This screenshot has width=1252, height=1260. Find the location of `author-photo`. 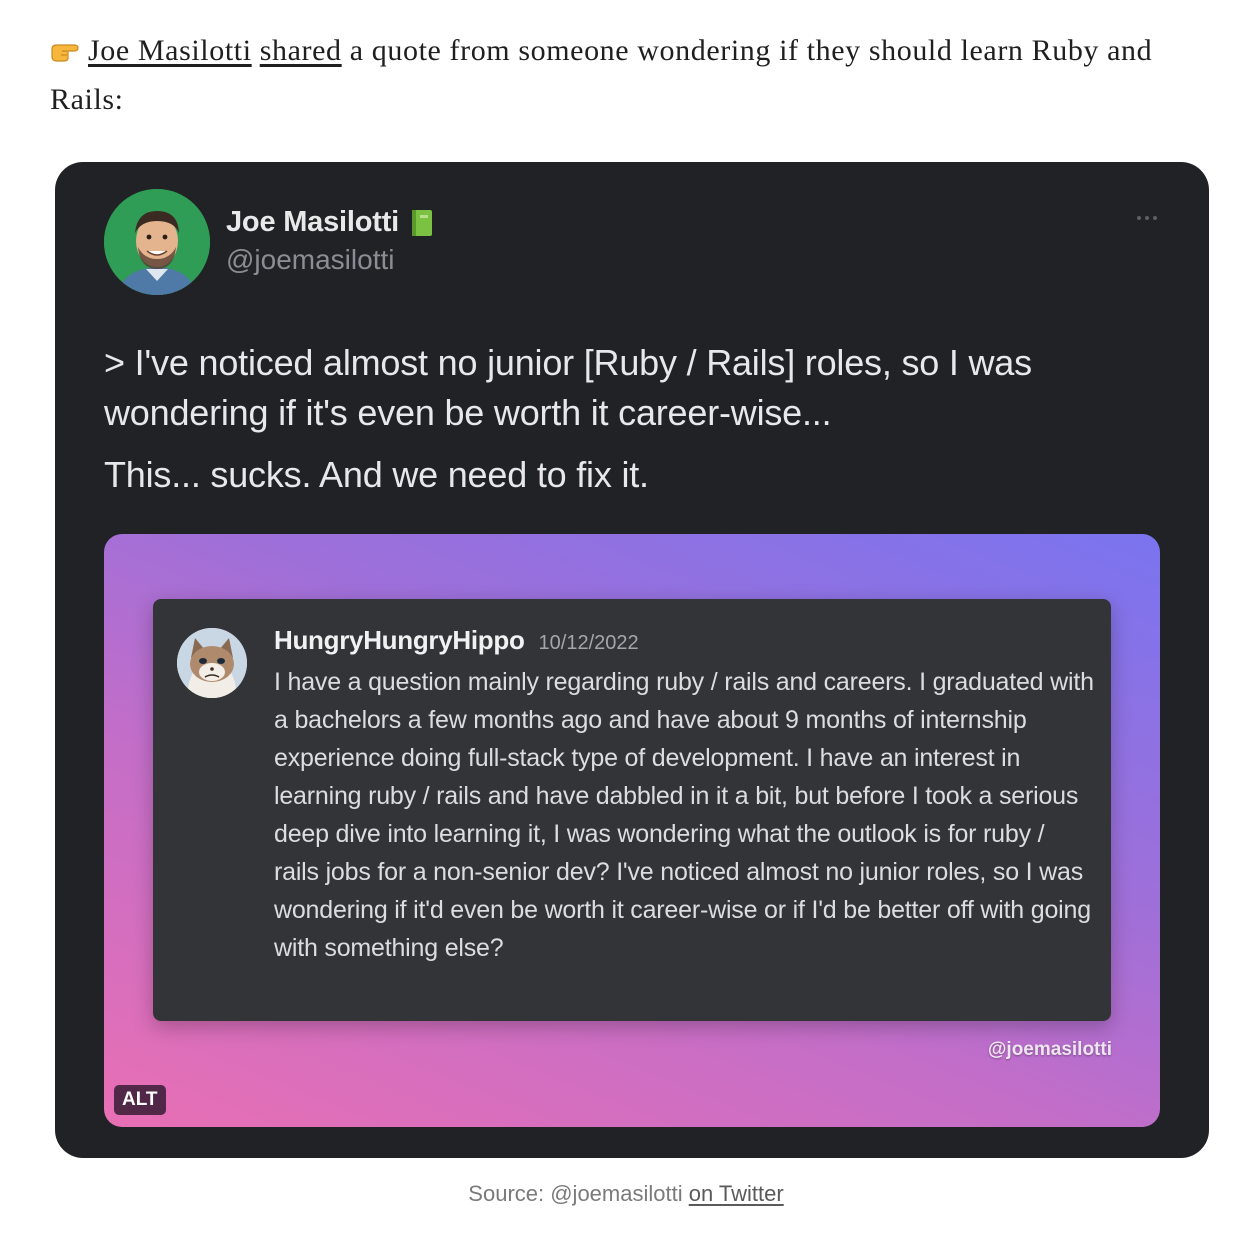

author-photo is located at coordinates (157, 242).